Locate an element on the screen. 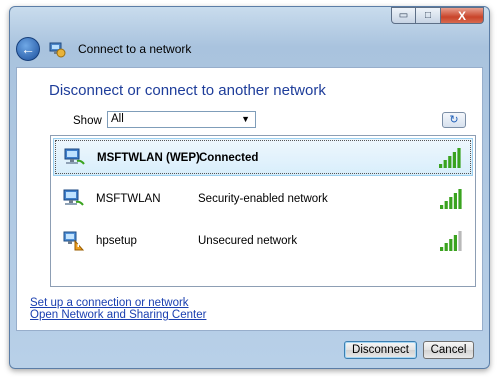  network-list-item: MSFTWLAN Security-enabled network is located at coordinates (263, 199).